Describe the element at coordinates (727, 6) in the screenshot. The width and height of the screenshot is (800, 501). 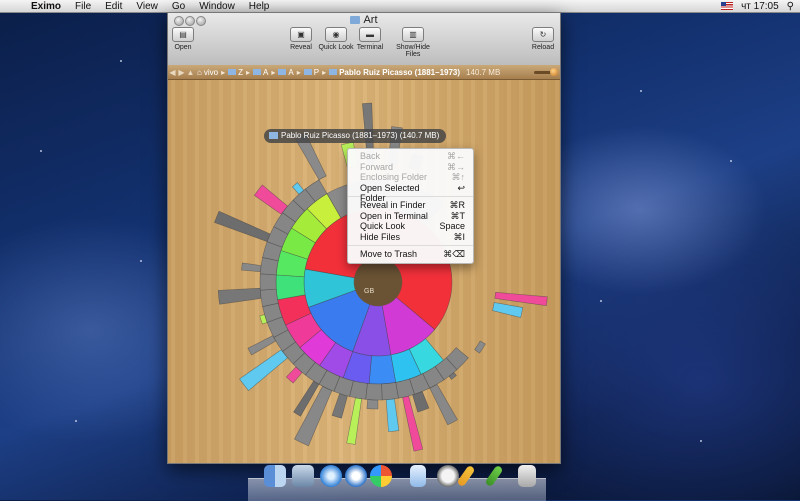
I see `input-source-flag-icon` at that location.